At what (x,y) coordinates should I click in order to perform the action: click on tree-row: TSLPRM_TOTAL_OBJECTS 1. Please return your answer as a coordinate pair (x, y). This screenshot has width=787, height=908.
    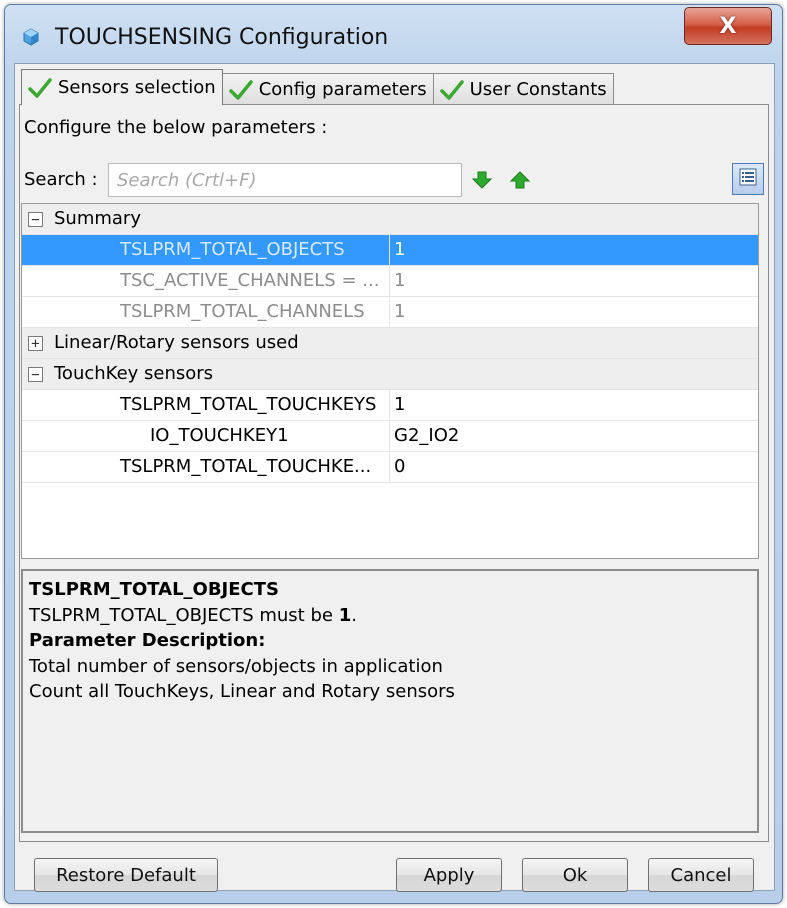
    Looking at the image, I should click on (390, 250).